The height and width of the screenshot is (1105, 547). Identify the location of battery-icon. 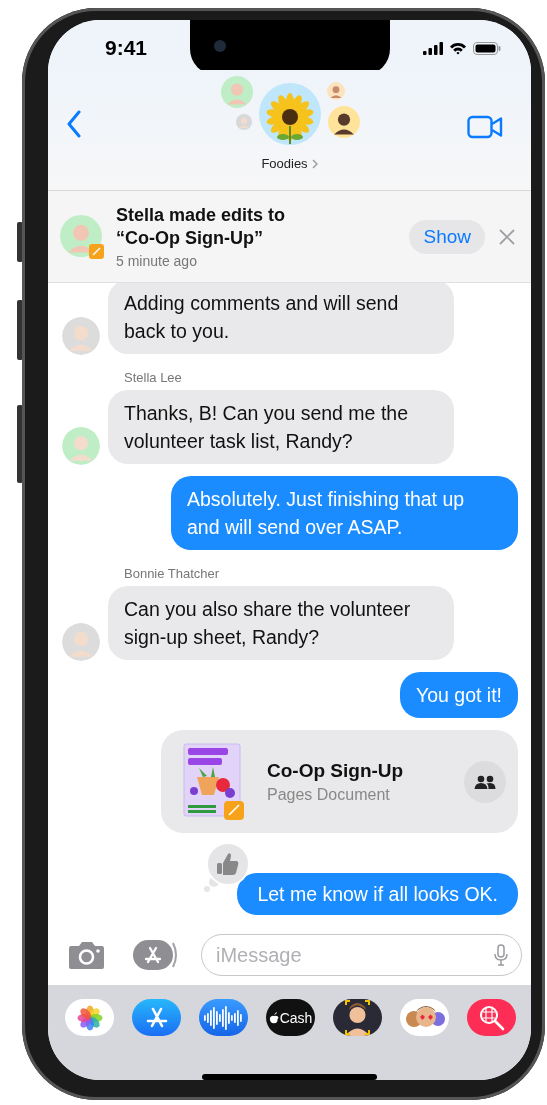
(487, 48).